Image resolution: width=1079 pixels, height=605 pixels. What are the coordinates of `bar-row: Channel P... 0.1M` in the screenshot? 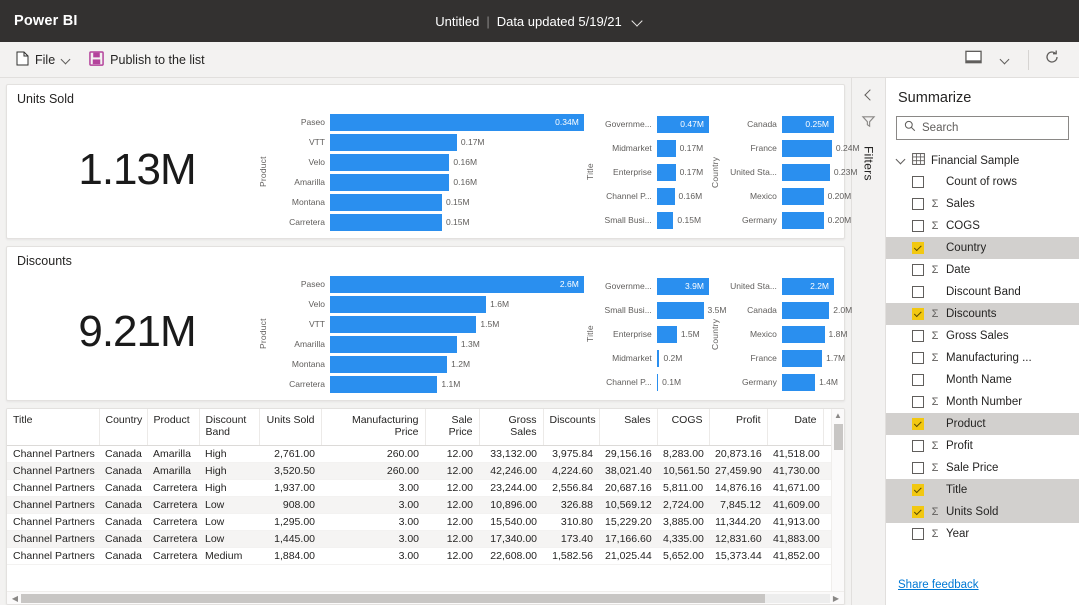 It's located at (652, 382).